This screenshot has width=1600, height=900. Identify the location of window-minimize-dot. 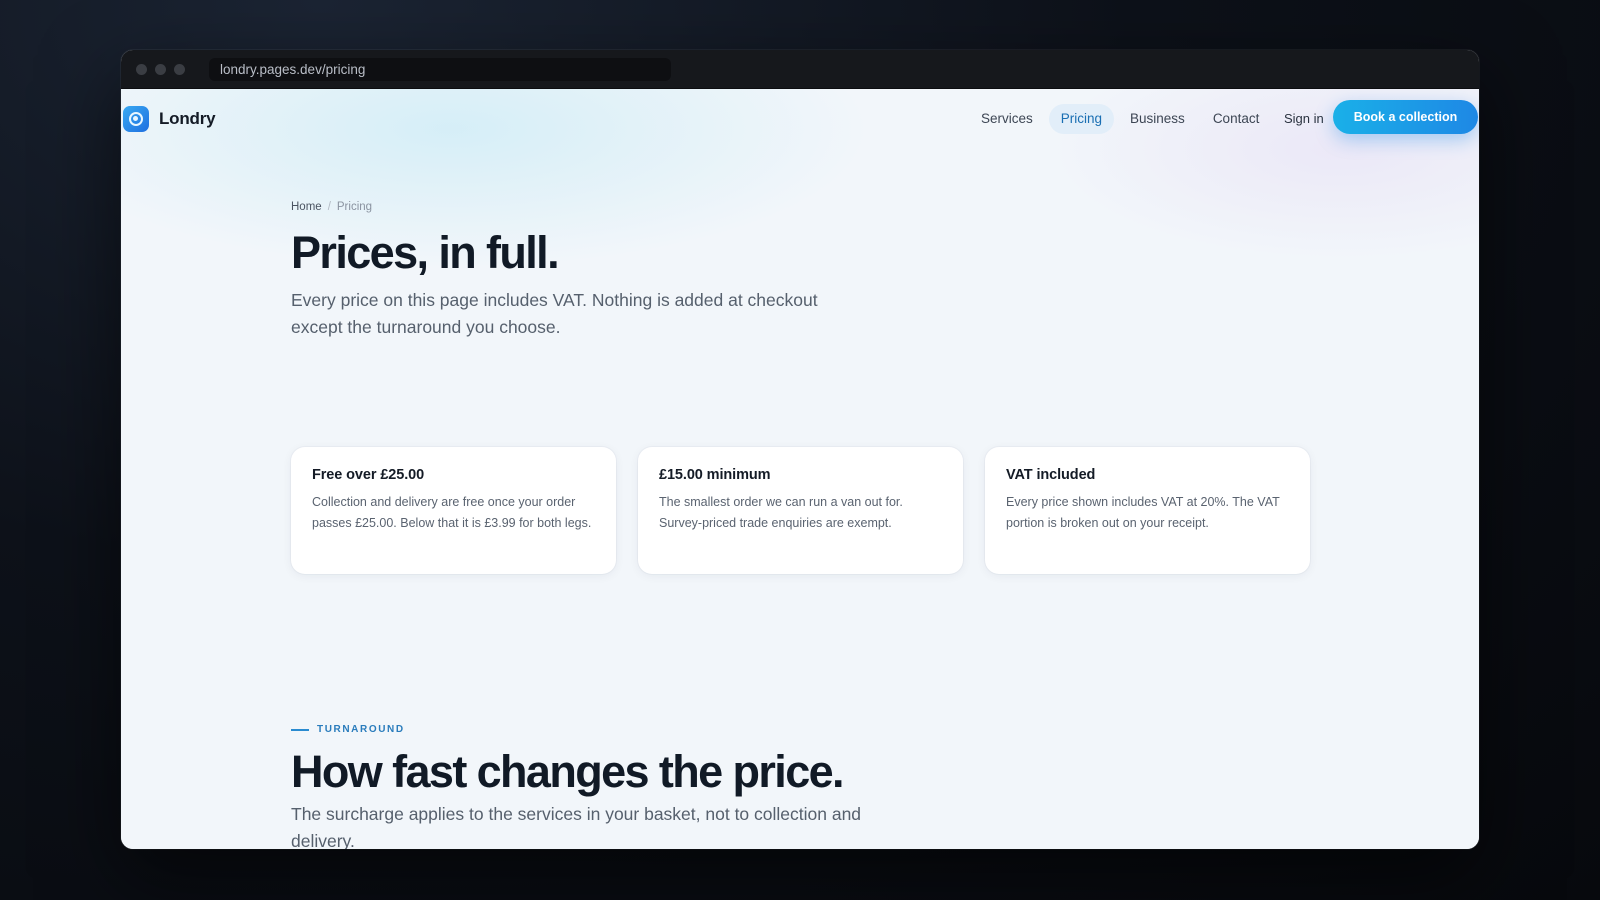
(160, 69).